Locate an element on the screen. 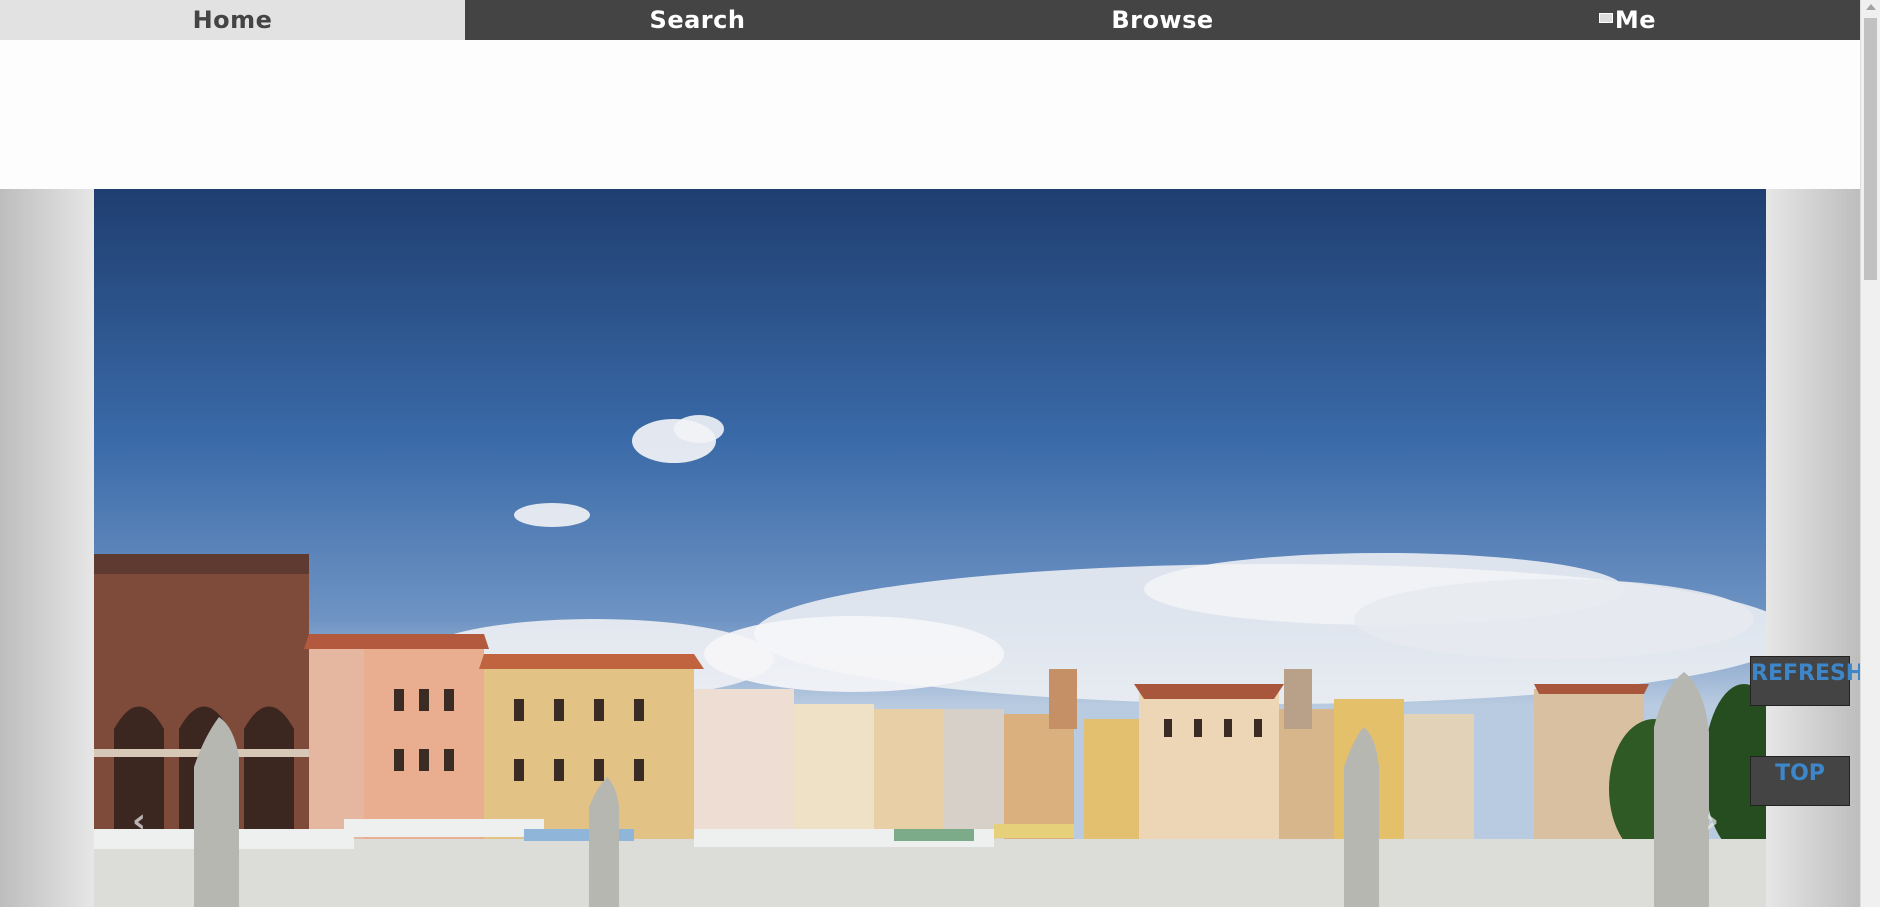  nav-item-me: Me is located at coordinates (1627, 20).